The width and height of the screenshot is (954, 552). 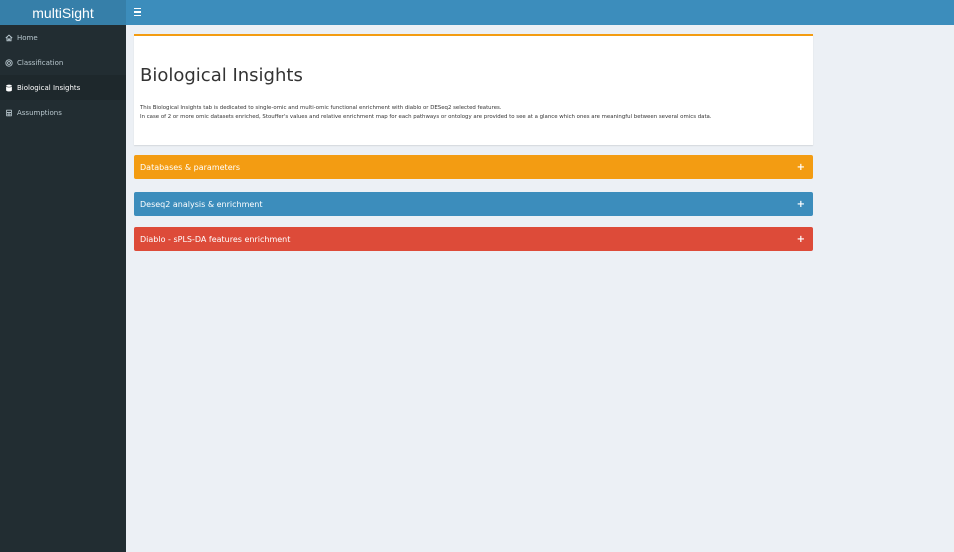 What do you see at coordinates (63, 37) in the screenshot?
I see `sidebar-item-home: Home` at bounding box center [63, 37].